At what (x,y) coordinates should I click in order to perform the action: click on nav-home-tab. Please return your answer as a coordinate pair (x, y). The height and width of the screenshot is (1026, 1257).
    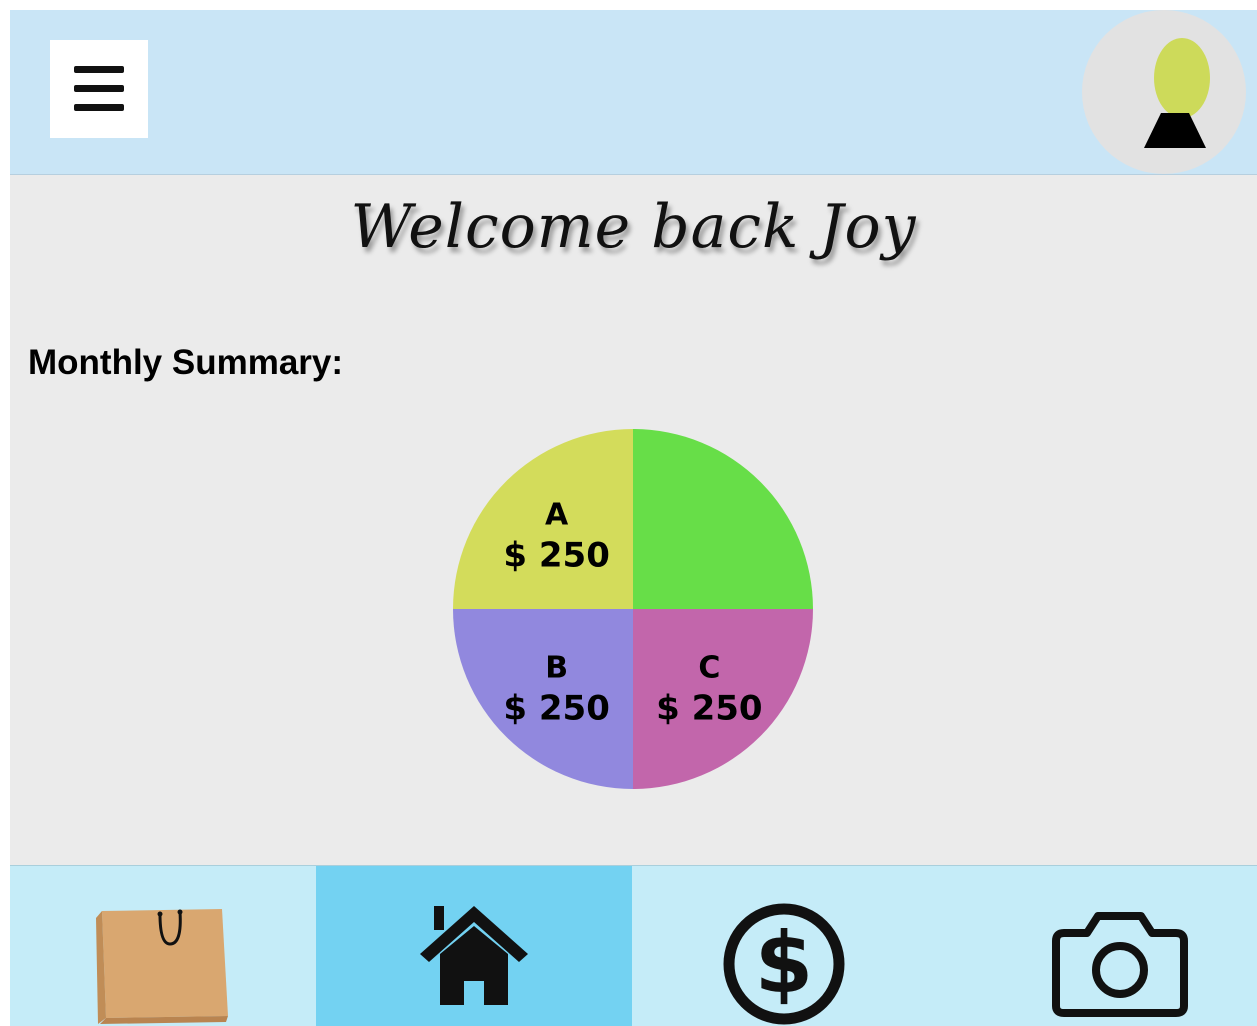
    Looking at the image, I should click on (474, 946).